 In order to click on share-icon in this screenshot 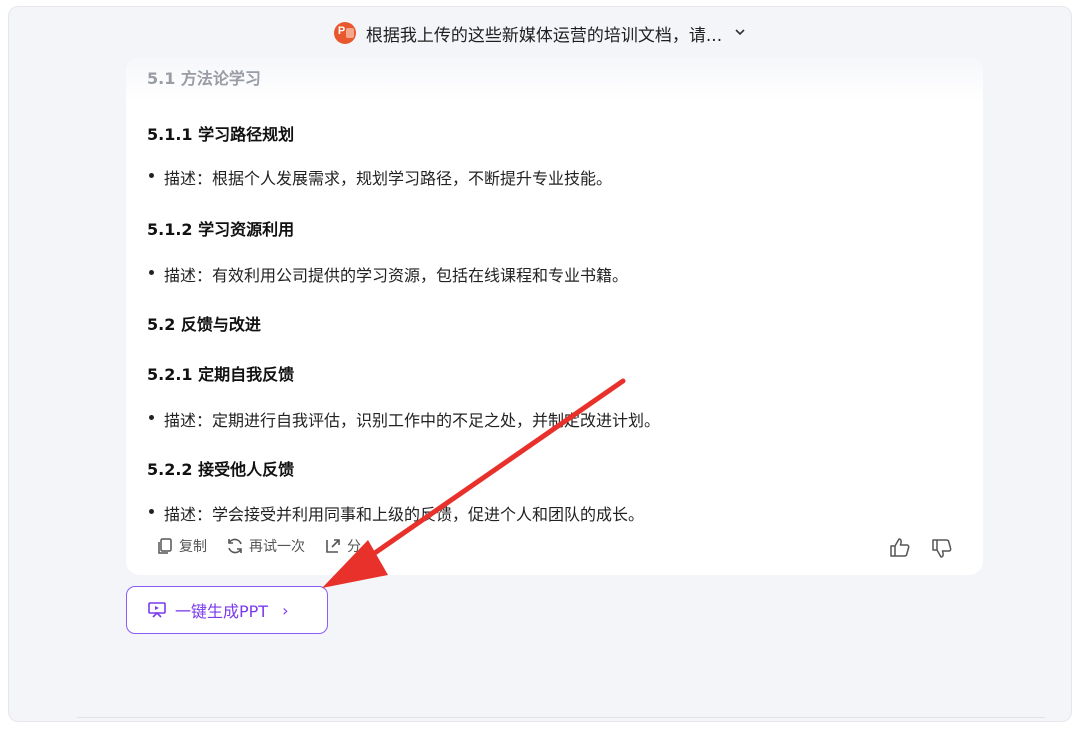, I will do `click(333, 546)`.